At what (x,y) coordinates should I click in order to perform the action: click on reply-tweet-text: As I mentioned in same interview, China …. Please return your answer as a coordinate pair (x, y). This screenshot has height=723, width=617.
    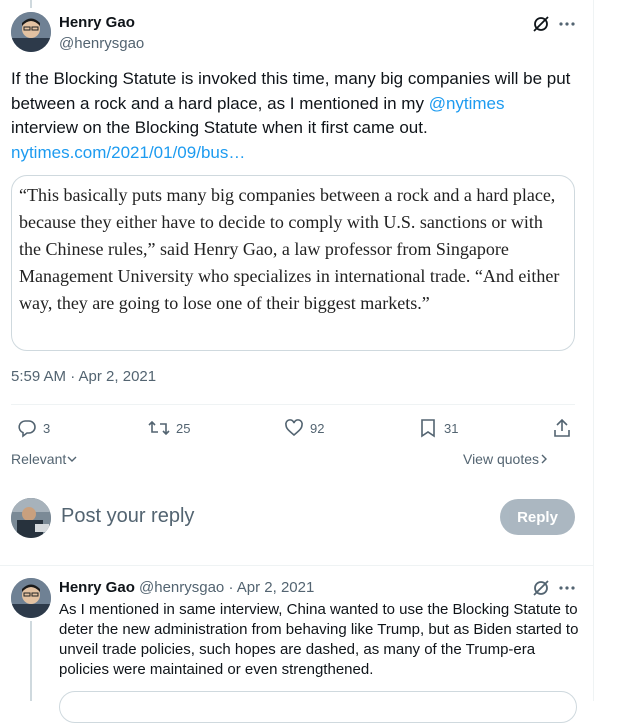
    Looking at the image, I should click on (319, 639).